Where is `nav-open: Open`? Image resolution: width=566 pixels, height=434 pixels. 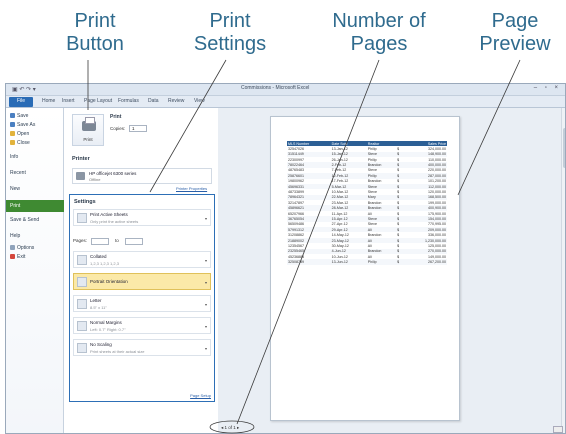 nav-open: Open is located at coordinates (19, 134).